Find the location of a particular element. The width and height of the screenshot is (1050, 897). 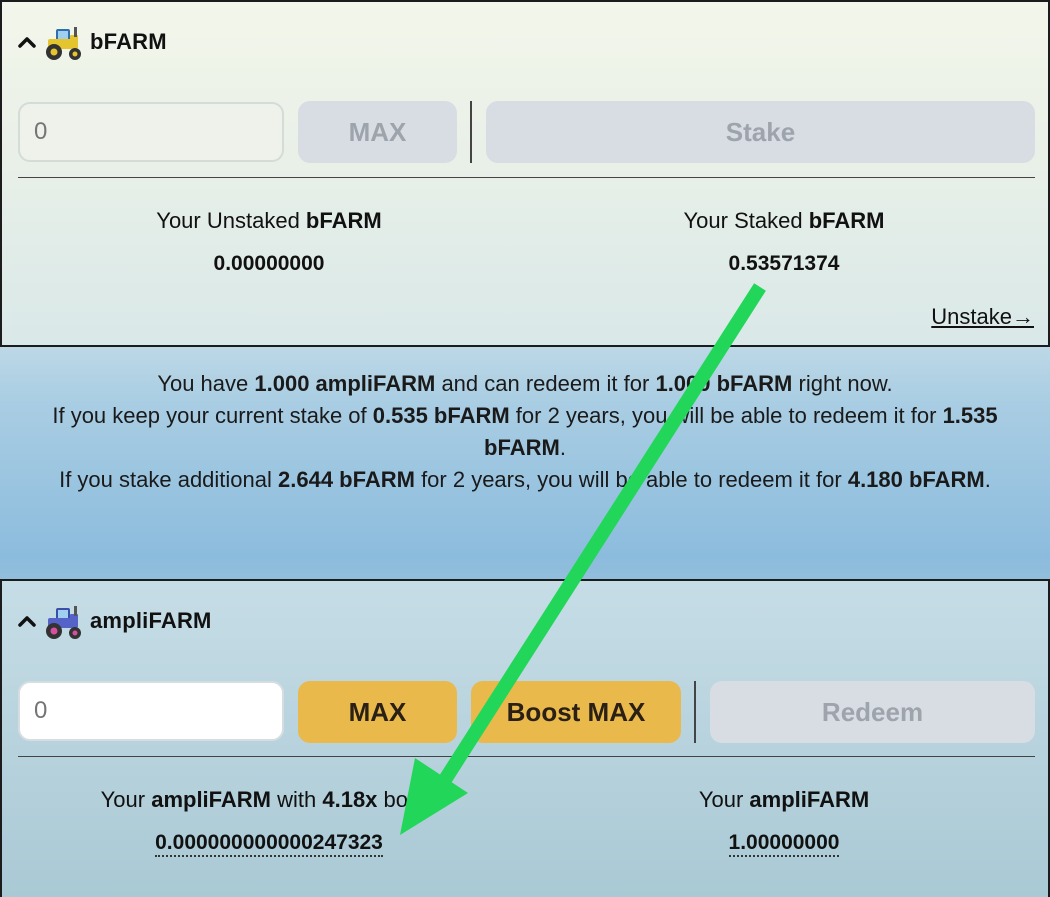

boosted-amplifarm-label: Your ampliFARM with 4.18x boost is located at coordinates (269, 799).